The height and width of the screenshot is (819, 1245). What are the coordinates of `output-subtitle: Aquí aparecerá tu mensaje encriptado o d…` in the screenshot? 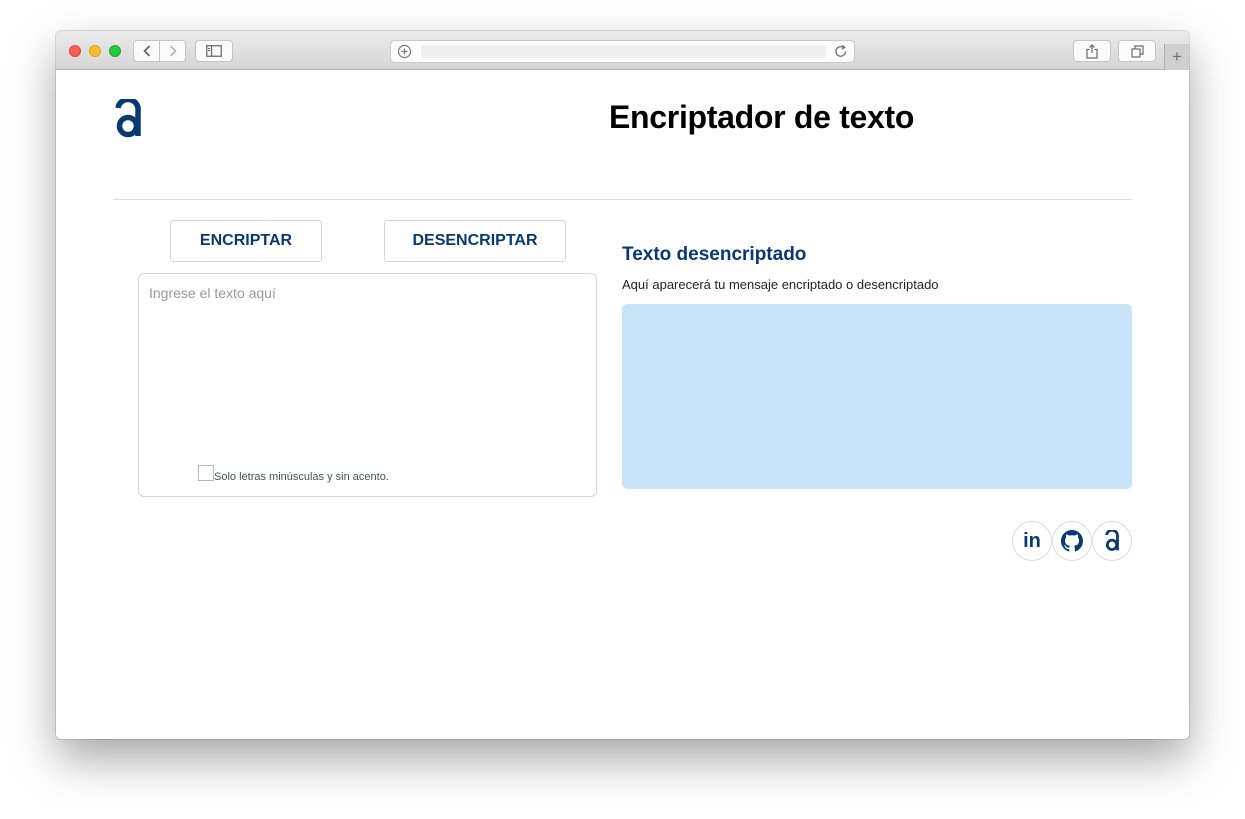 It's located at (780, 284).